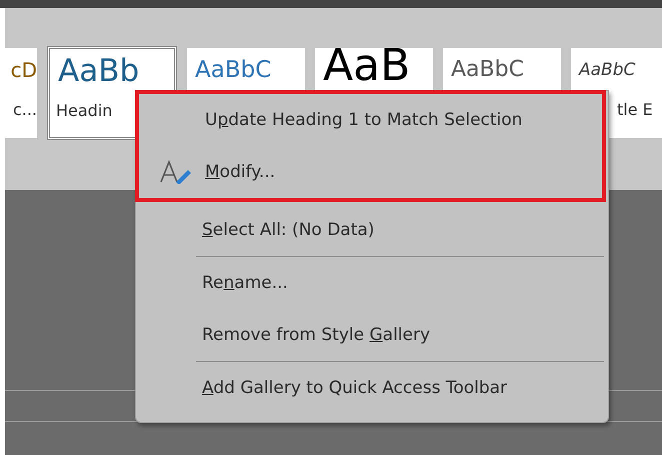 The height and width of the screenshot is (455, 662). Describe the element at coordinates (367, 70) in the screenshot. I see `style-preview: AaB` at that location.